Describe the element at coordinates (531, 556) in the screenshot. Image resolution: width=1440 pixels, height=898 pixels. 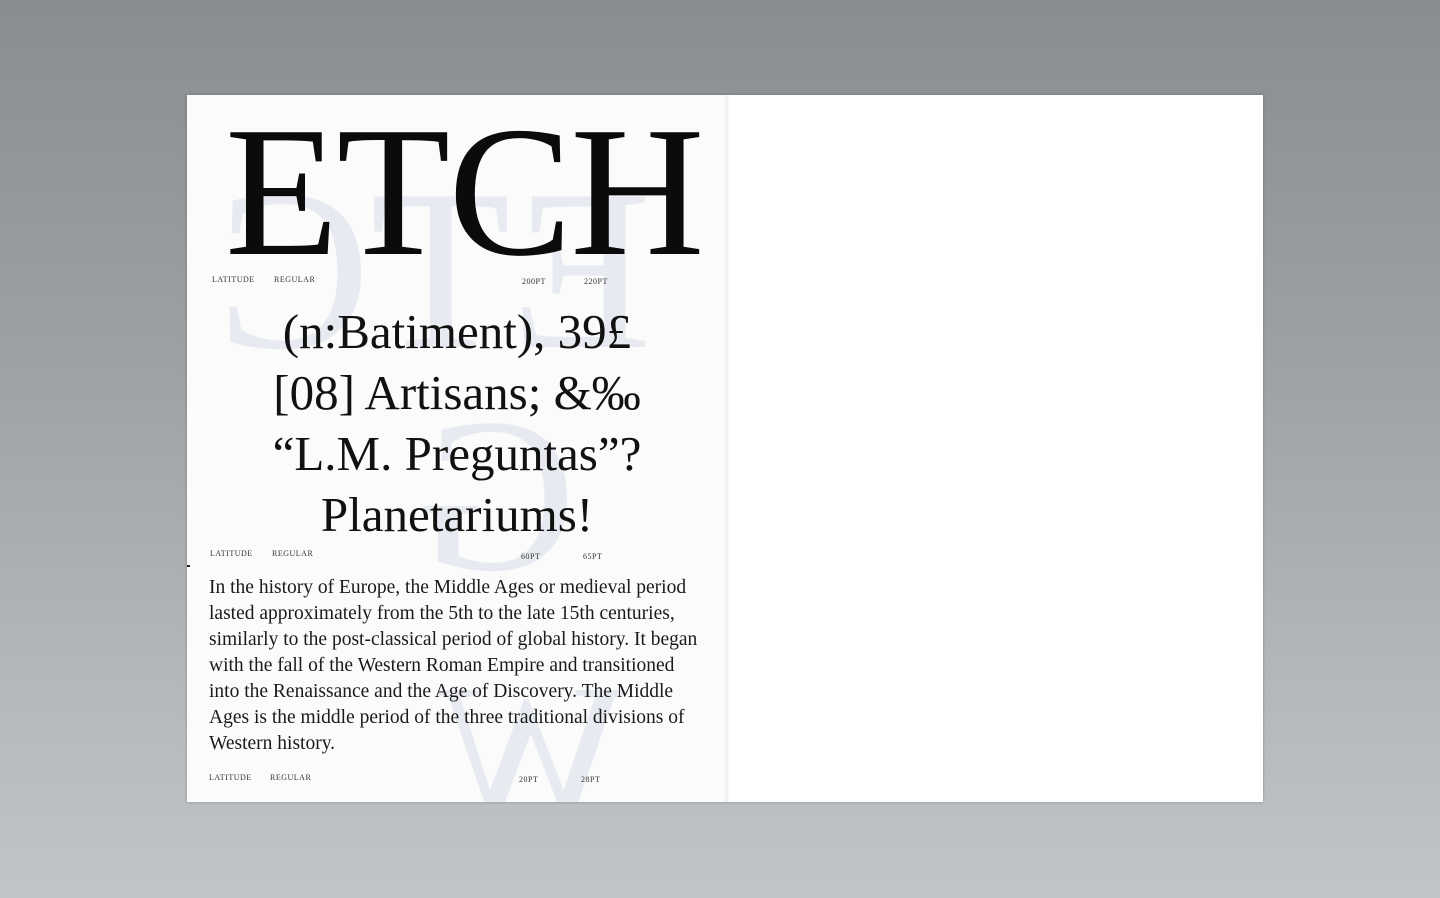
I see `spec-size: 60PT` at that location.